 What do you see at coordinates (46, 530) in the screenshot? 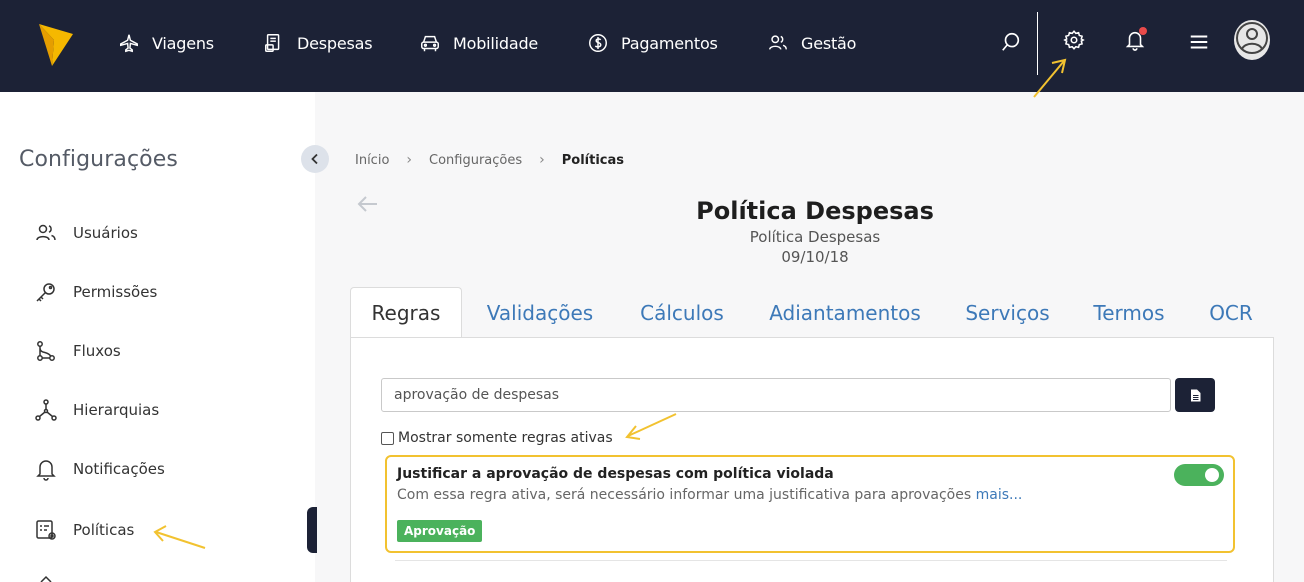
I see `policy-icon` at bounding box center [46, 530].